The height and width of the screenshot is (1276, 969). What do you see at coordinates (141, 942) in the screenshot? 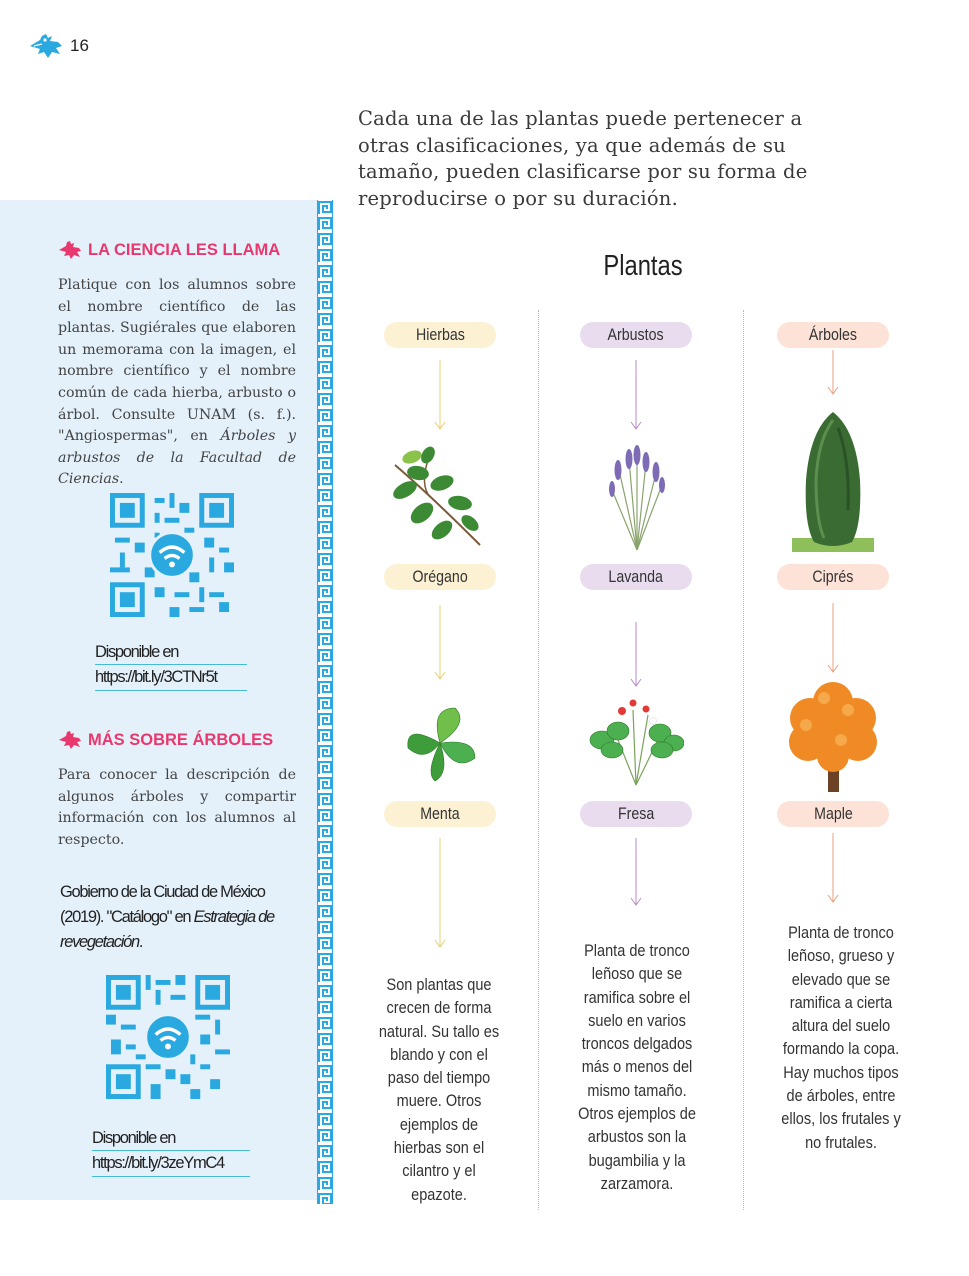
I see `reference-end: .` at bounding box center [141, 942].